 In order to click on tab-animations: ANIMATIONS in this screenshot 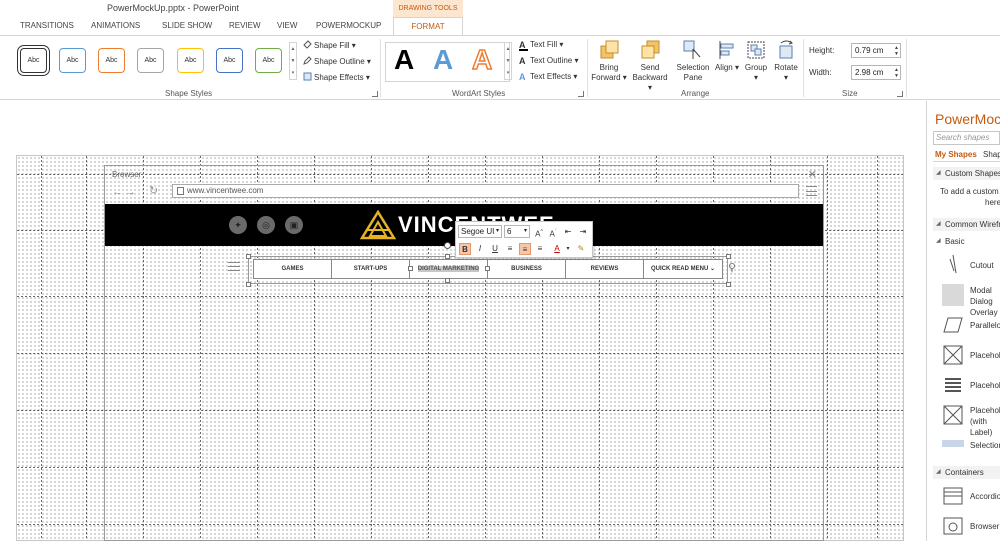, I will do `click(115, 25)`.